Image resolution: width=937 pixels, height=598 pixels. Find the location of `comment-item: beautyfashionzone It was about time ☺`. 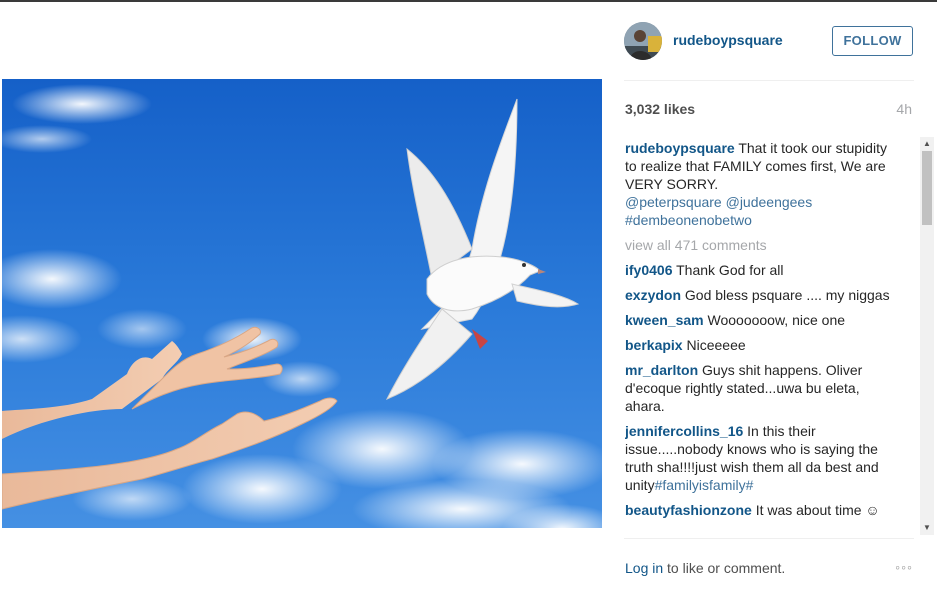

comment-item: beautyfashionzone It was about time ☺ is located at coordinates (763, 510).